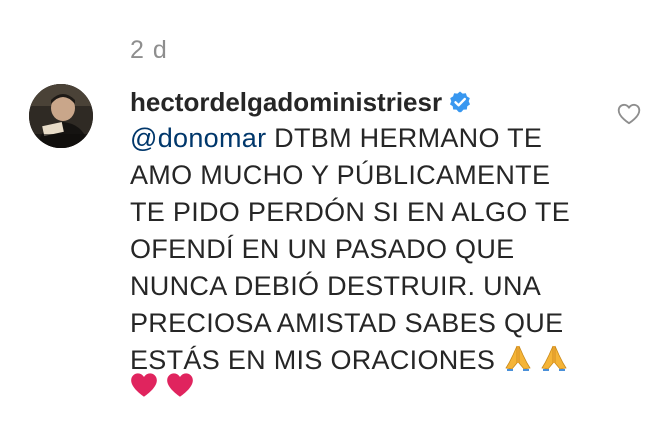 Image resolution: width=652 pixels, height=433 pixels. What do you see at coordinates (286, 102) in the screenshot?
I see `username-link: hectordelgadoministriesr` at bounding box center [286, 102].